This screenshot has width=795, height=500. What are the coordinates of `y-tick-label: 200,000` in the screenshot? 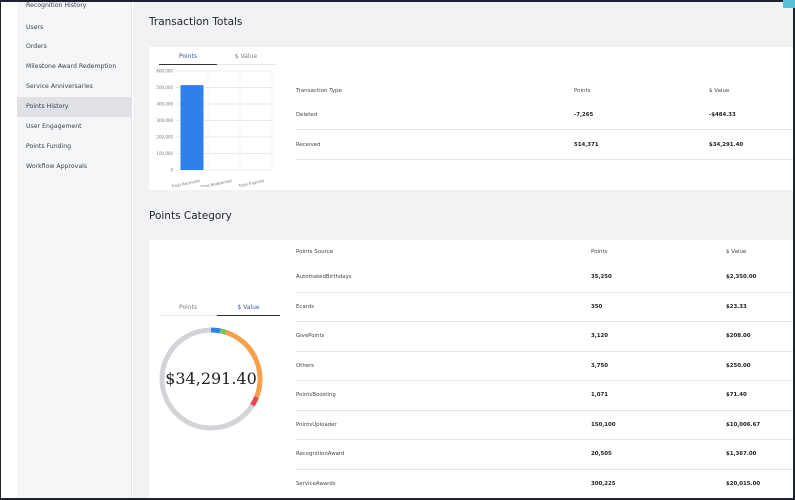 It's located at (164, 137).